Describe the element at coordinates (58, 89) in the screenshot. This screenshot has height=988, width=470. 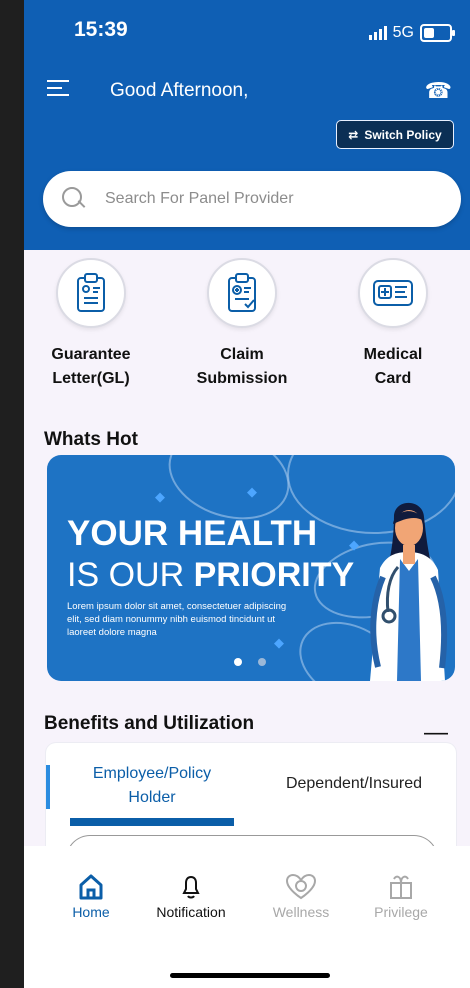
I see `menu-icon` at that location.